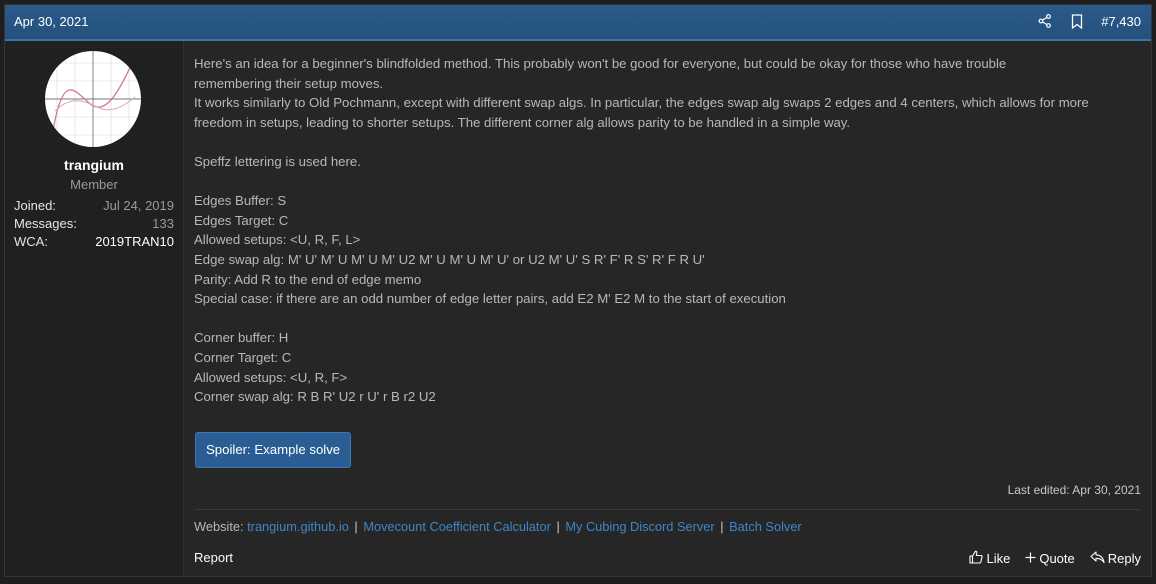  I want to click on quote-label: Quote, so click(1057, 558).